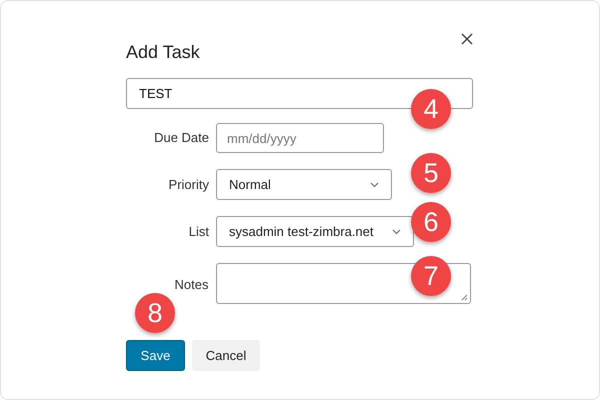 The image size is (600, 400). Describe the element at coordinates (300, 138) in the screenshot. I see `date-field: mm/dd/yyyy` at that location.